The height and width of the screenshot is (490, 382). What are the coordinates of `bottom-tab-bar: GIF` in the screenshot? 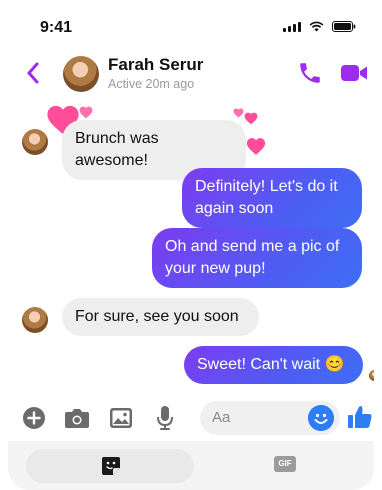 It's located at (191, 465).